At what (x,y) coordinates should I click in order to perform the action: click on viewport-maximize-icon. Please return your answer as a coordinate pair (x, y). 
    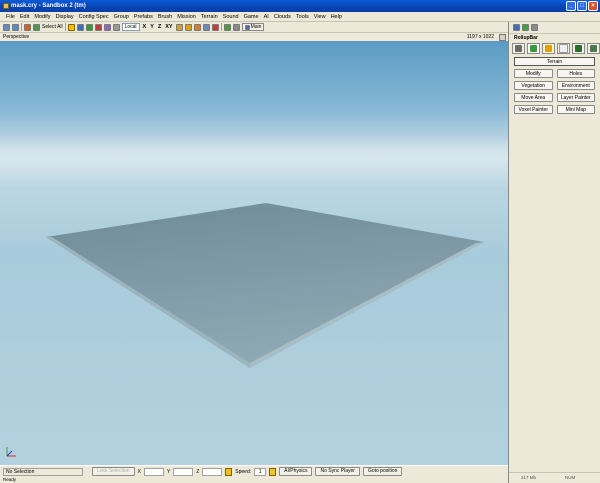
    Looking at the image, I should click on (502, 37).